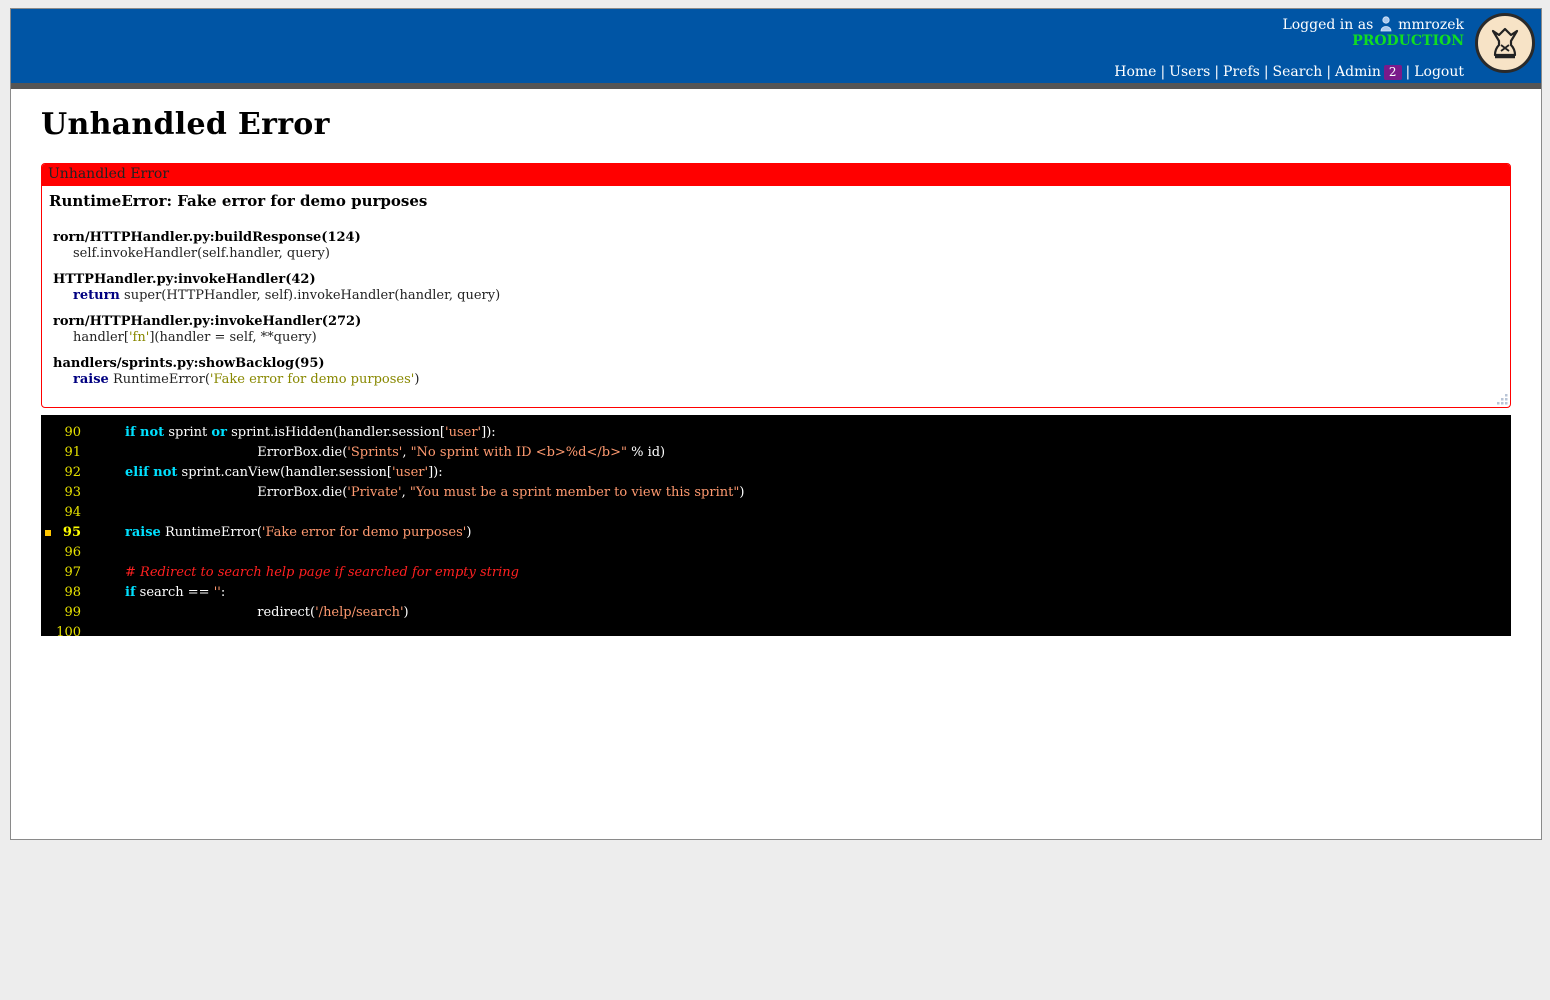 The height and width of the screenshot is (1000, 1550). Describe the element at coordinates (374, 492) in the screenshot. I see `code-string: 'Private'` at that location.